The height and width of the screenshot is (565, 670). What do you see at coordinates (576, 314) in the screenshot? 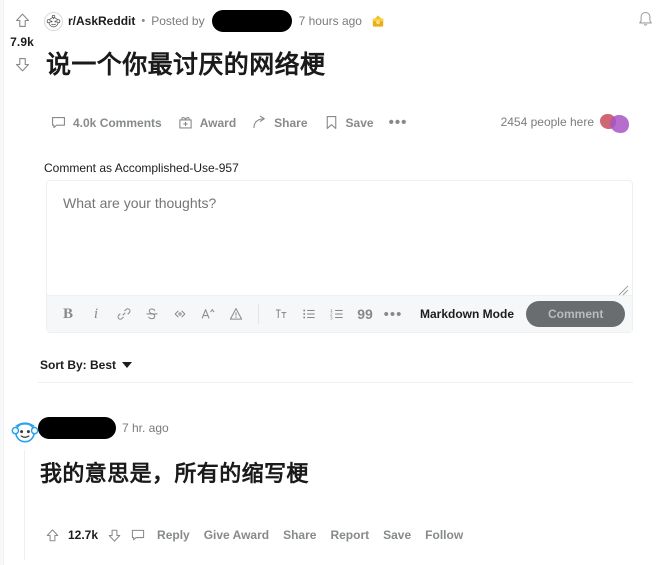
I see `submit-comment-button: Comment` at bounding box center [576, 314].